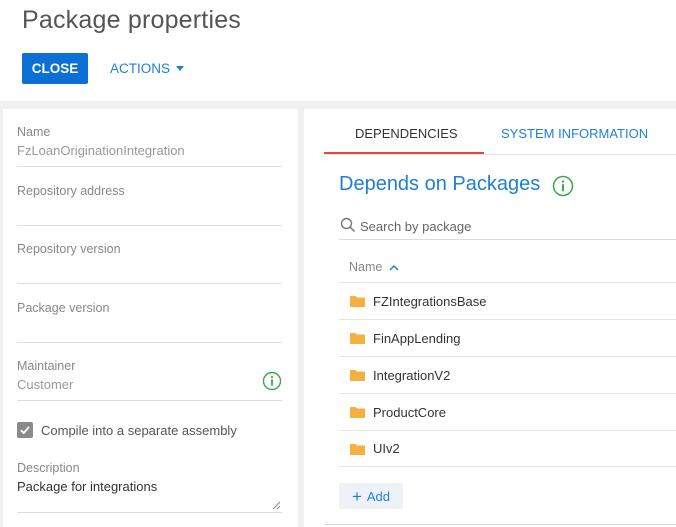 The width and height of the screenshot is (676, 527). Describe the element at coordinates (500, 154) in the screenshot. I see `tabs-divider` at that location.